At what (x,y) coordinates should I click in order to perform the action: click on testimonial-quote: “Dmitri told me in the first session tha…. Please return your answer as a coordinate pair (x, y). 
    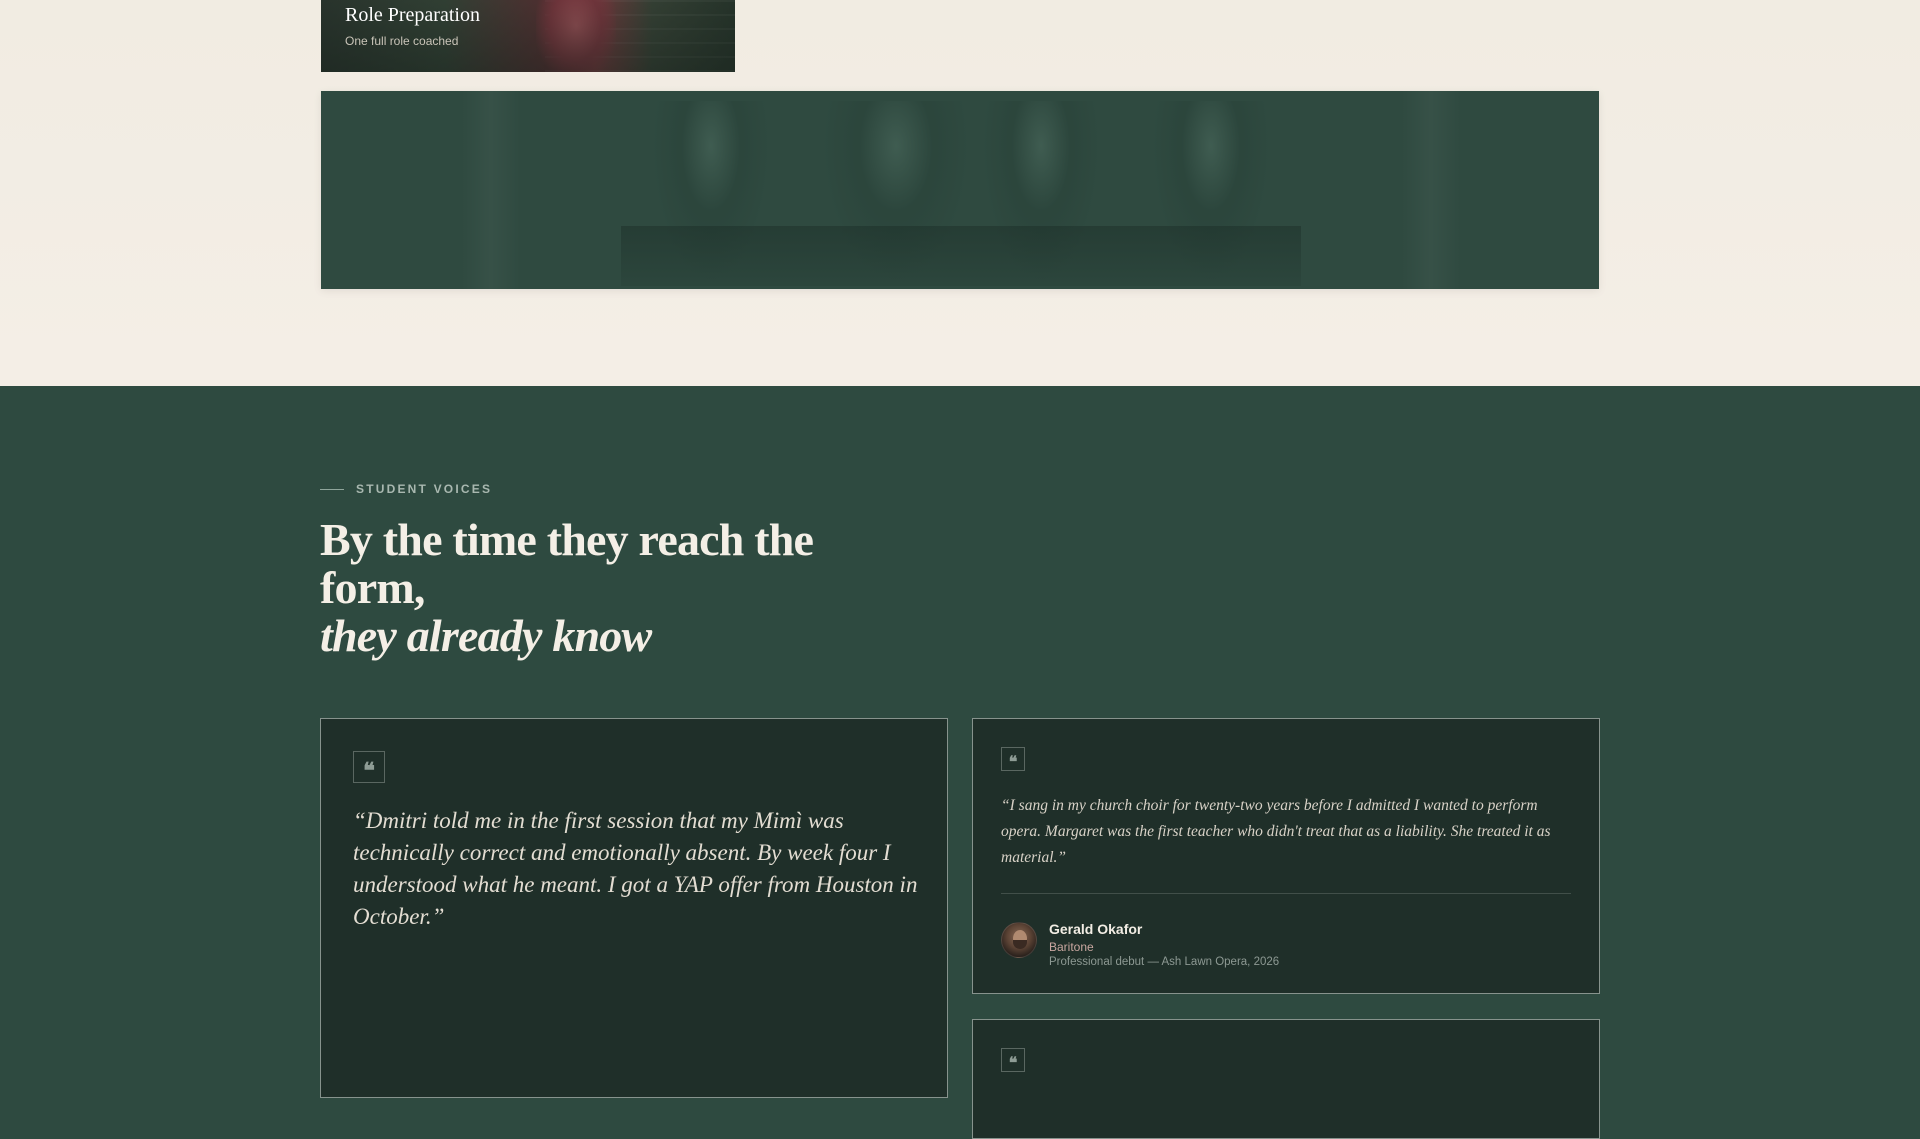
    Looking at the image, I should click on (635, 868).